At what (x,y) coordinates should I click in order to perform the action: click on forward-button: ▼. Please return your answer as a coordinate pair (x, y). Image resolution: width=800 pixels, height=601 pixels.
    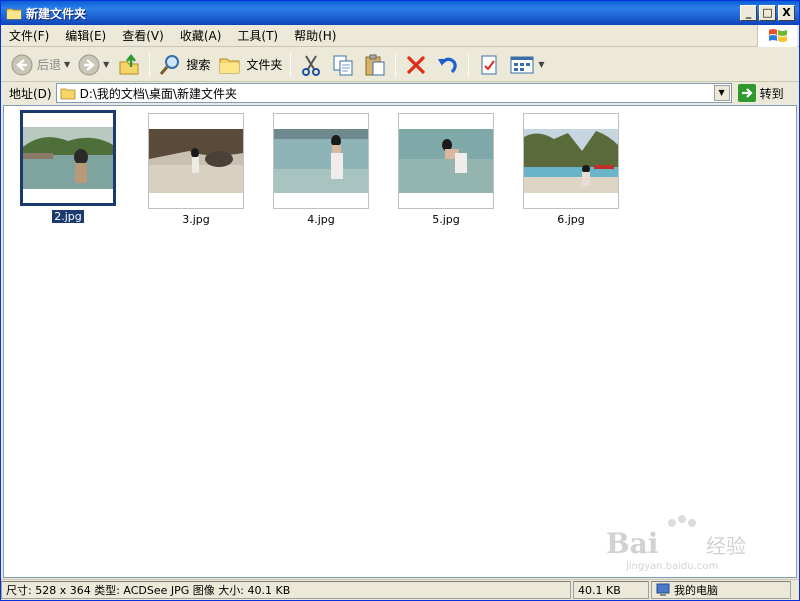
    Looking at the image, I should click on (93, 65).